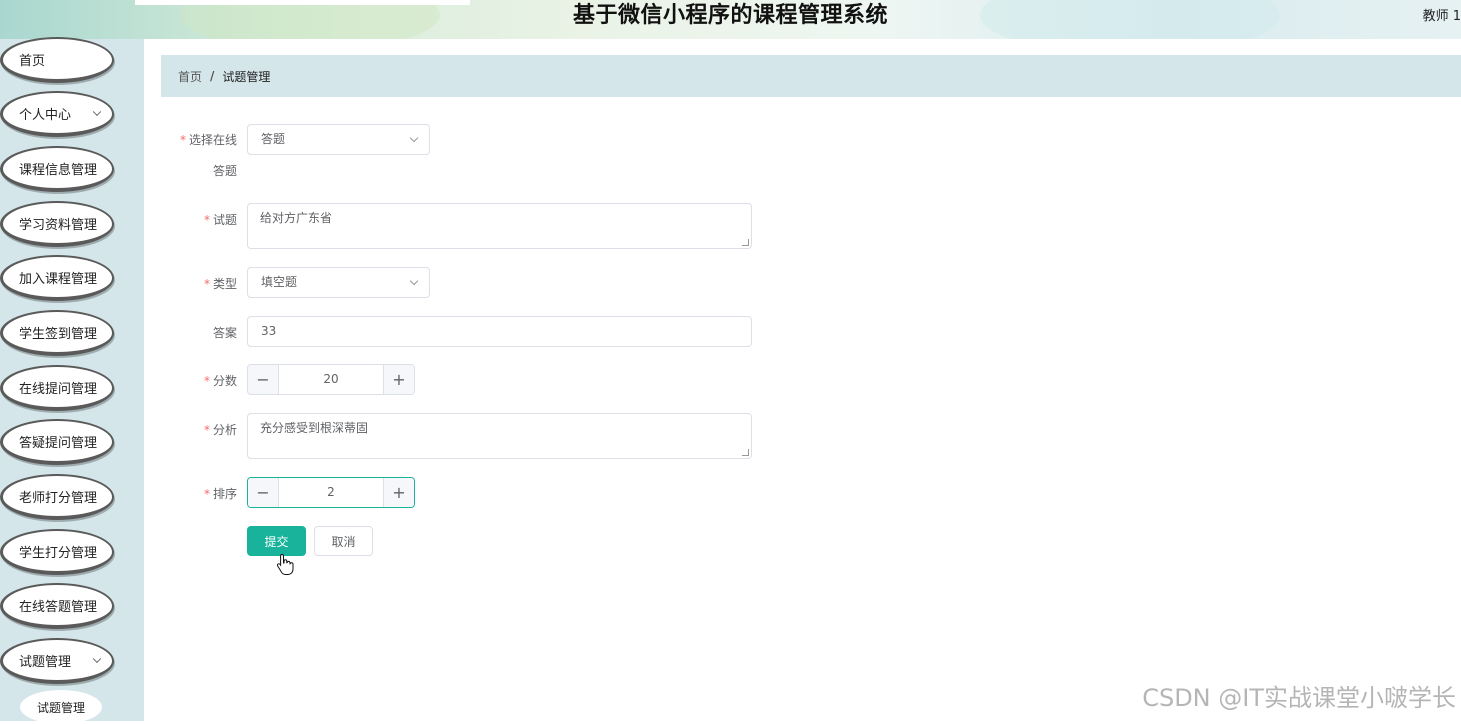 The height and width of the screenshot is (724, 1461). Describe the element at coordinates (499, 436) in the screenshot. I see `analysis-textarea: 充分感受到根深蒂固` at that location.